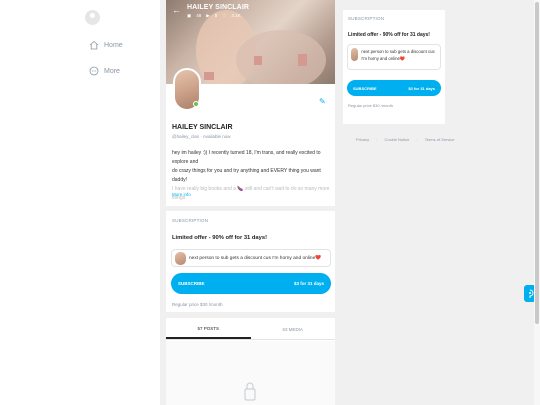 Image resolution: width=540 pixels, height=405 pixels. What do you see at coordinates (224, 15) in the screenshot?
I see `heart-icon: ♡` at bounding box center [224, 15].